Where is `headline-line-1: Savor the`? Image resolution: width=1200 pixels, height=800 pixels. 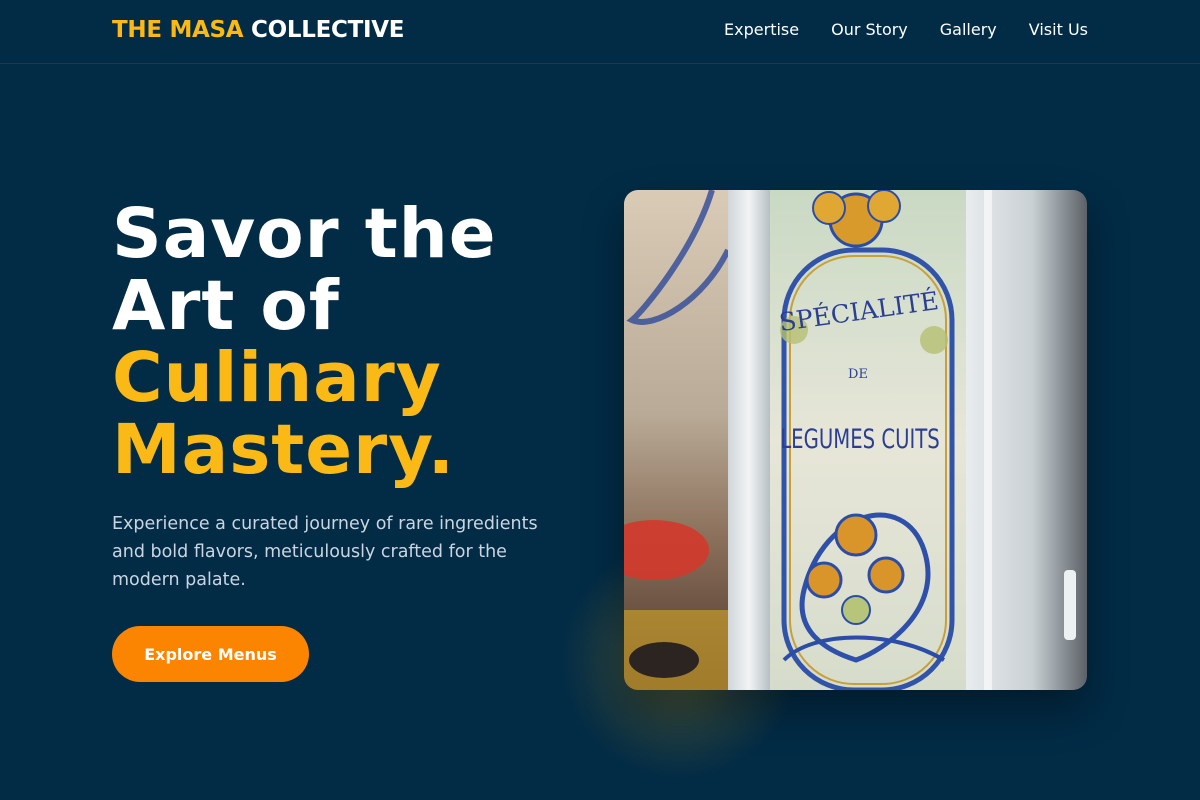 headline-line-1: Savor the is located at coordinates (304, 234).